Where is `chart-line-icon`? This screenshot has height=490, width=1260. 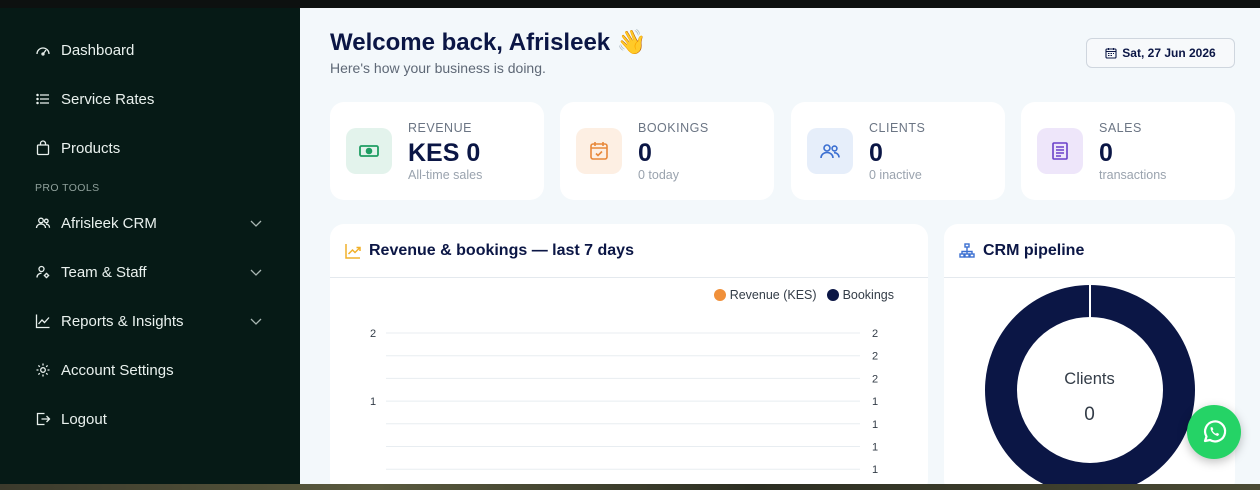 chart-line-icon is located at coordinates (43, 321).